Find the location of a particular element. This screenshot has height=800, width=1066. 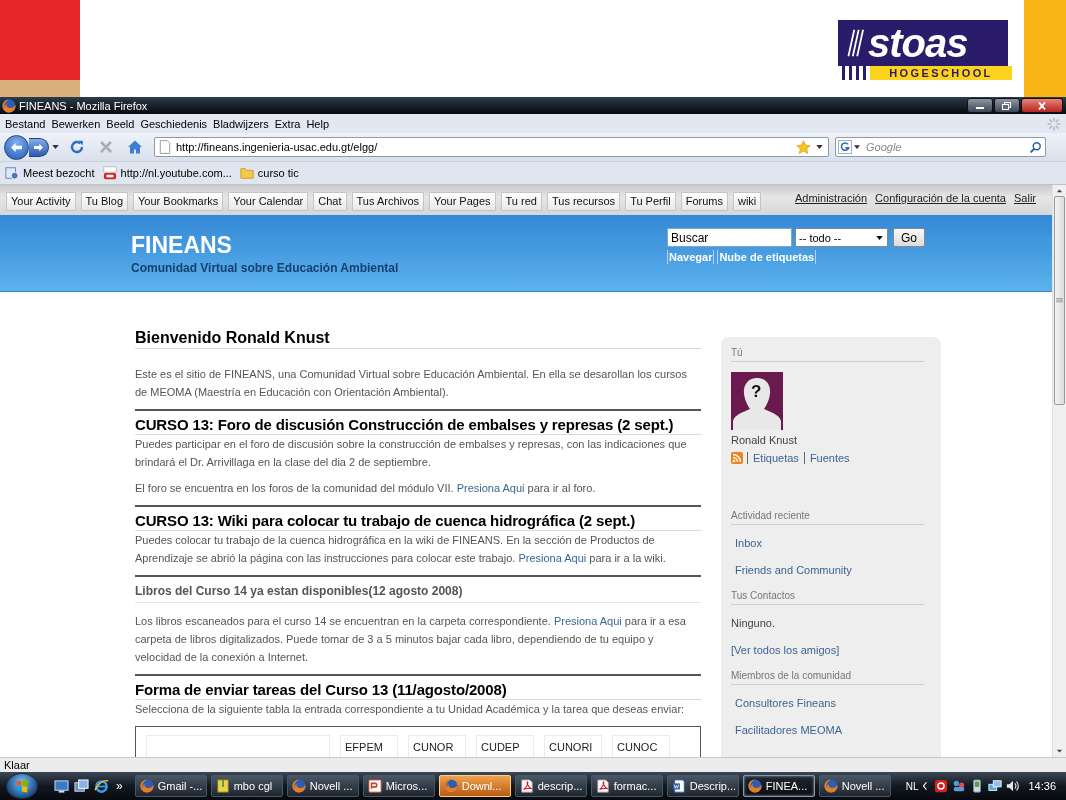

toolbar-button: Chat is located at coordinates (330, 201).